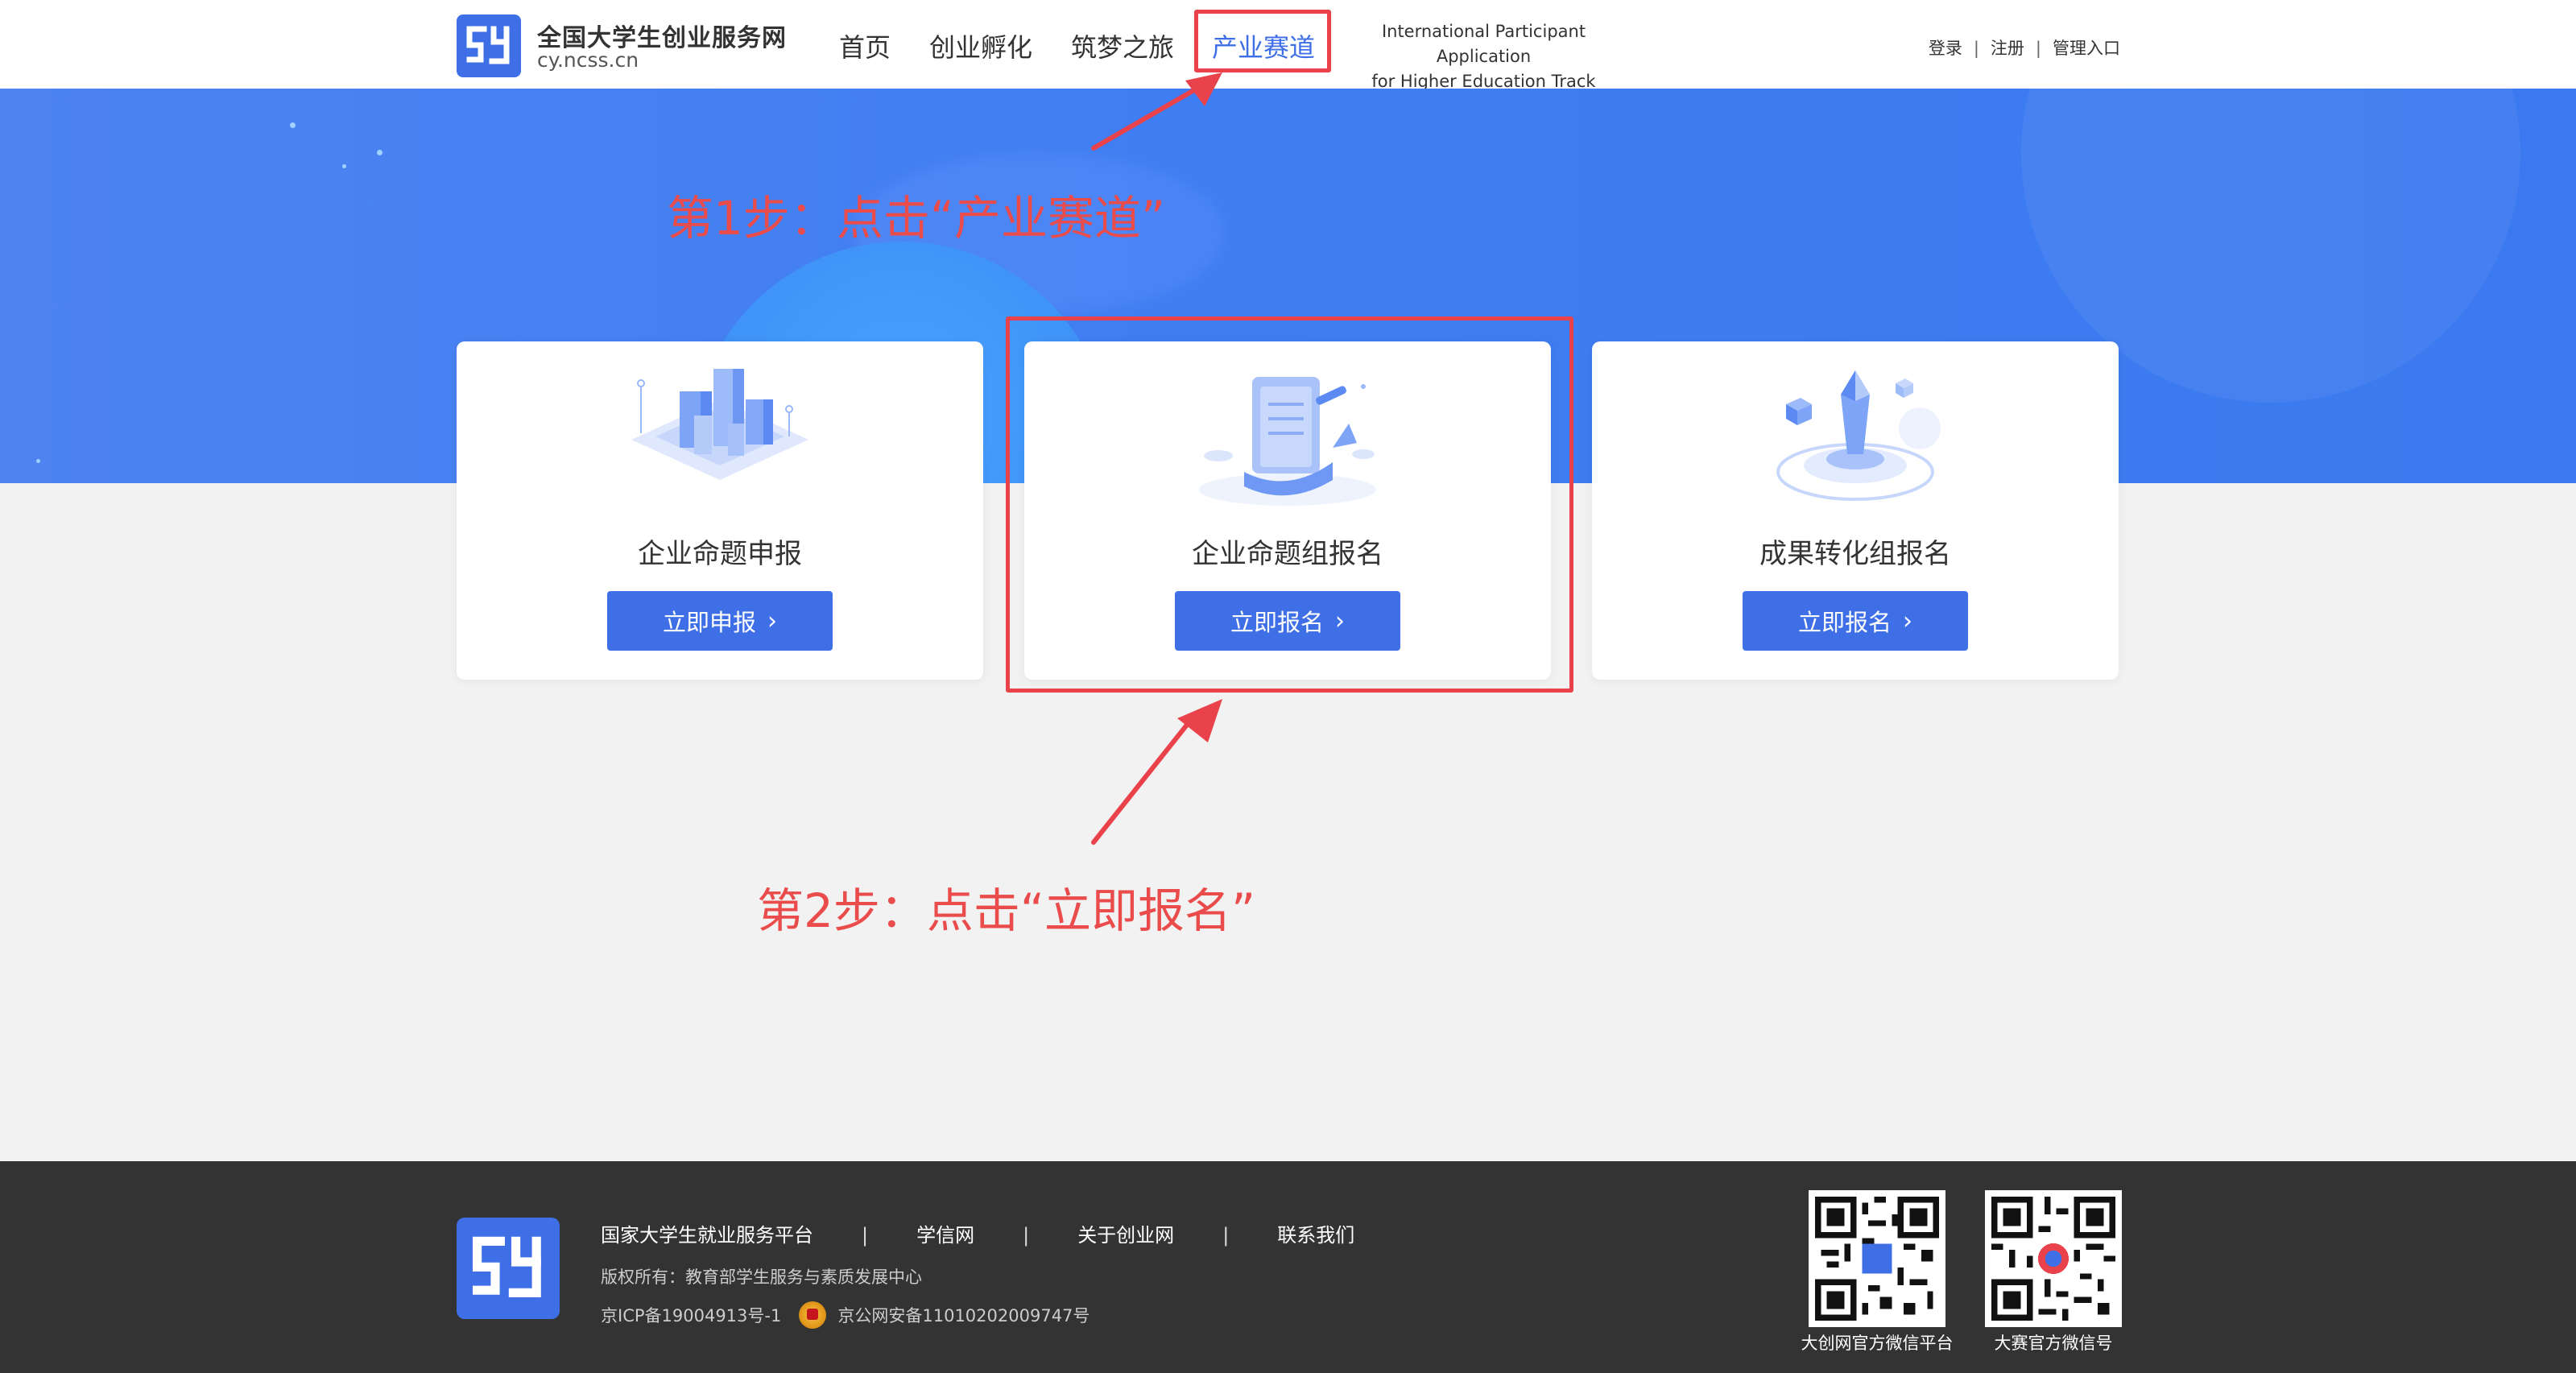 The image size is (2576, 1373). I want to click on qr-label-competition-wechat: 大赛官方微信号, so click(2054, 1343).